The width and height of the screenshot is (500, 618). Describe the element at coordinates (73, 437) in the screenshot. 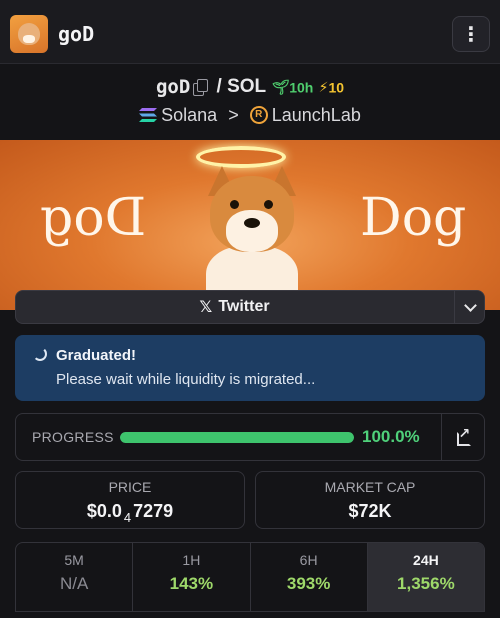

I see `progress-label: PROGRESS` at that location.